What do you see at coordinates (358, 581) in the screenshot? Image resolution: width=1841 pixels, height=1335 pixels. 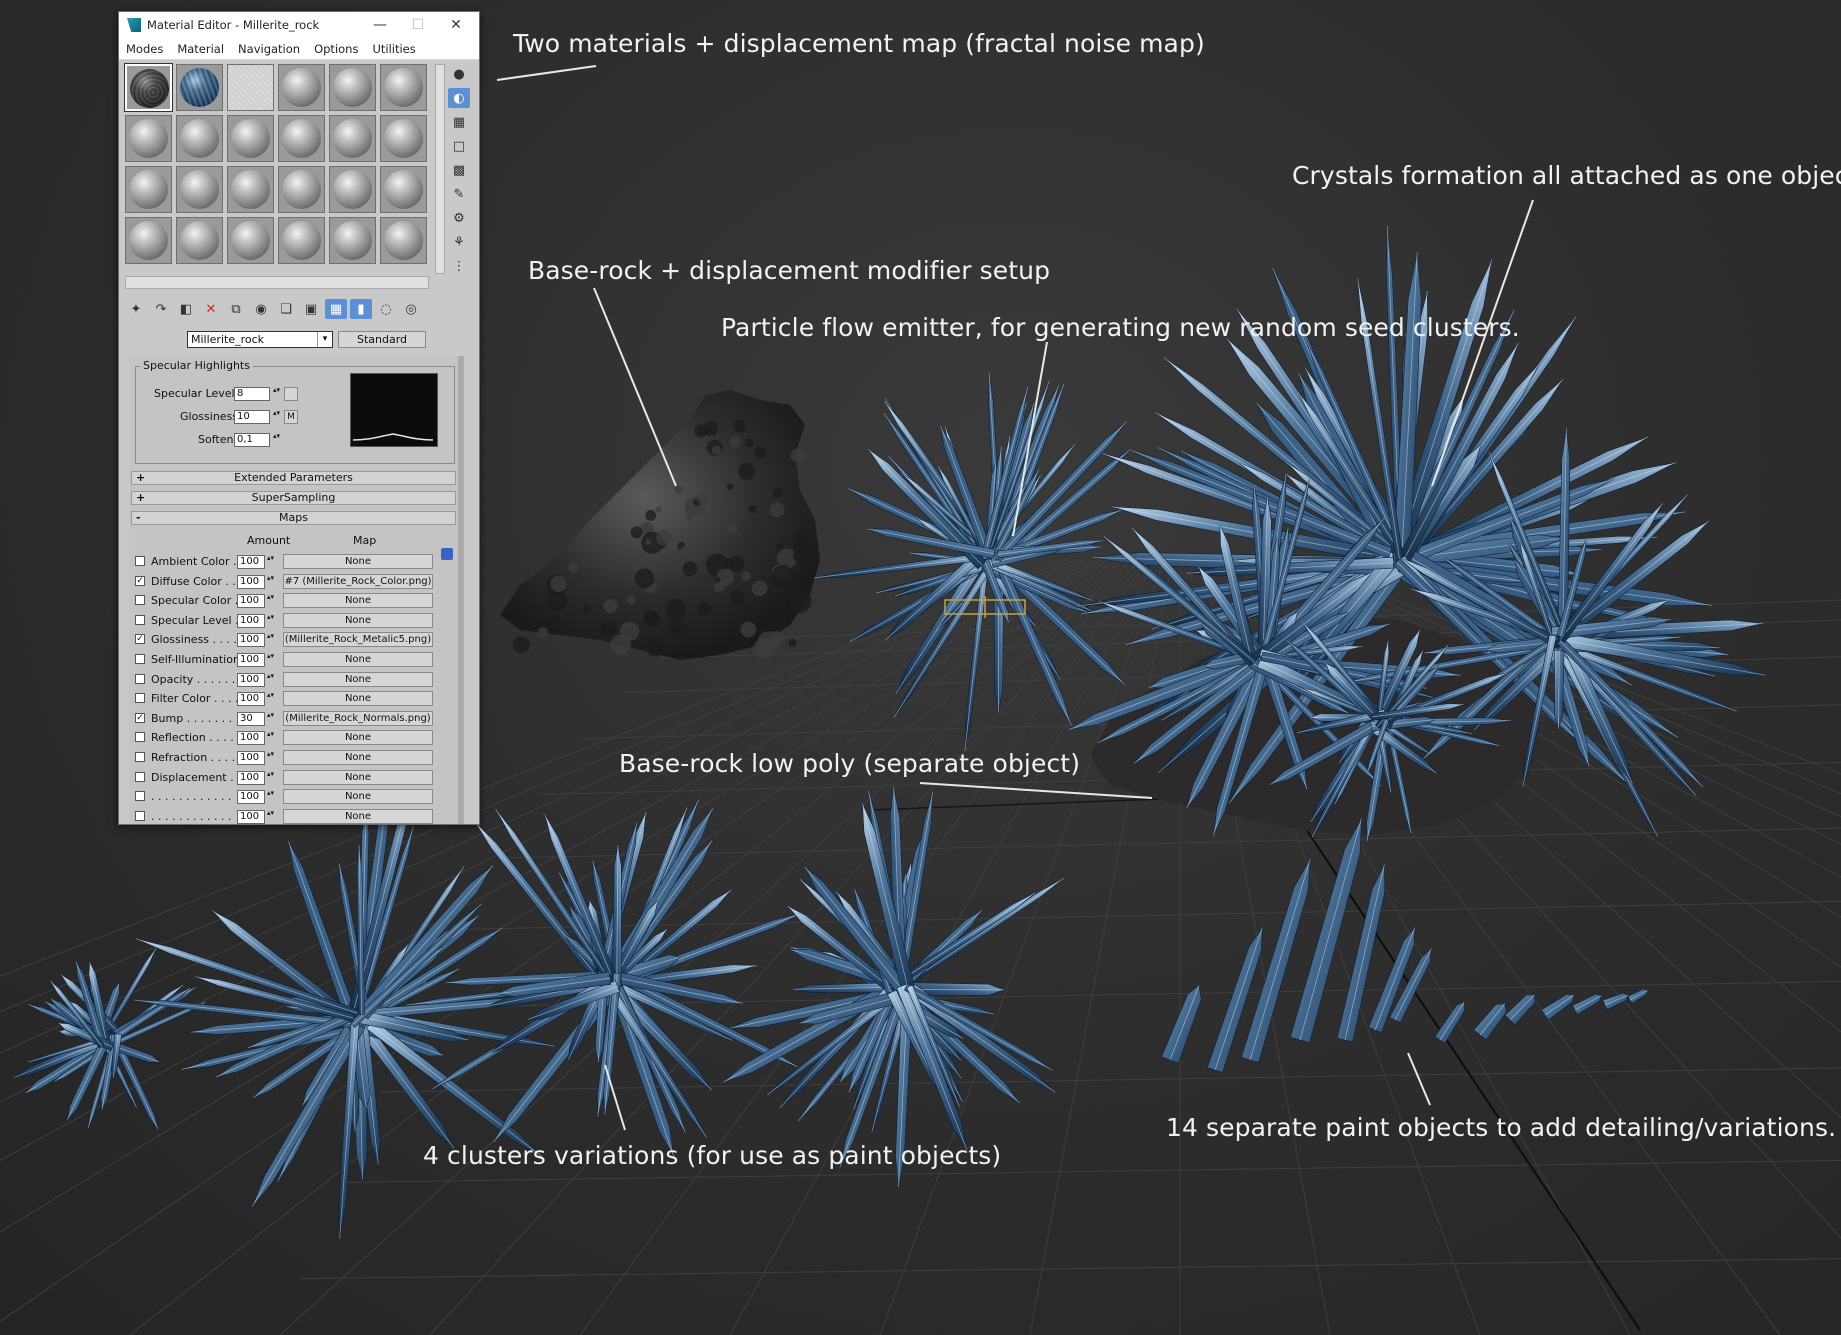 I see `map-slot-button: #7 (Millerite_Rock_Color.png)` at bounding box center [358, 581].